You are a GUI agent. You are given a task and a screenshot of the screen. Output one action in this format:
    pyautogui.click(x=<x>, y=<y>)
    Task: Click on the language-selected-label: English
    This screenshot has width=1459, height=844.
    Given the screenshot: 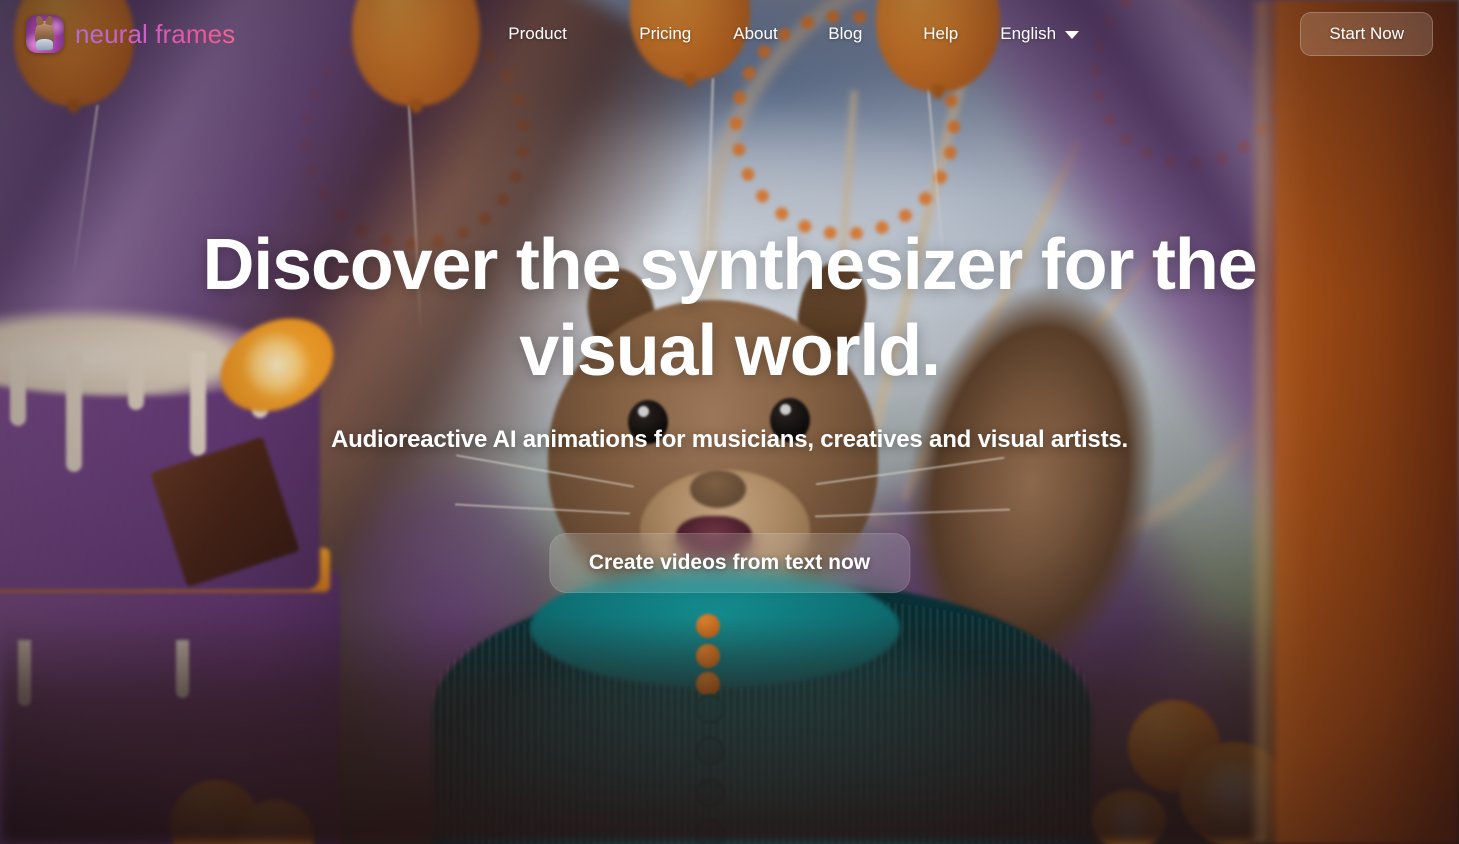 What is the action you would take?
    pyautogui.click(x=1028, y=33)
    